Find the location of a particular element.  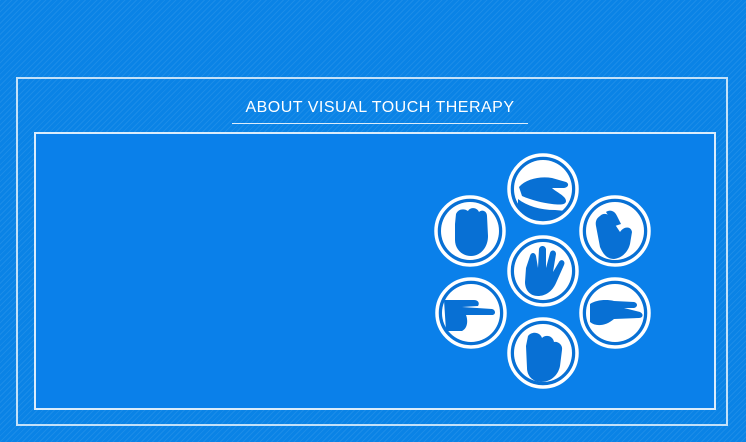

hand-flat-icon is located at coordinates (615, 313).